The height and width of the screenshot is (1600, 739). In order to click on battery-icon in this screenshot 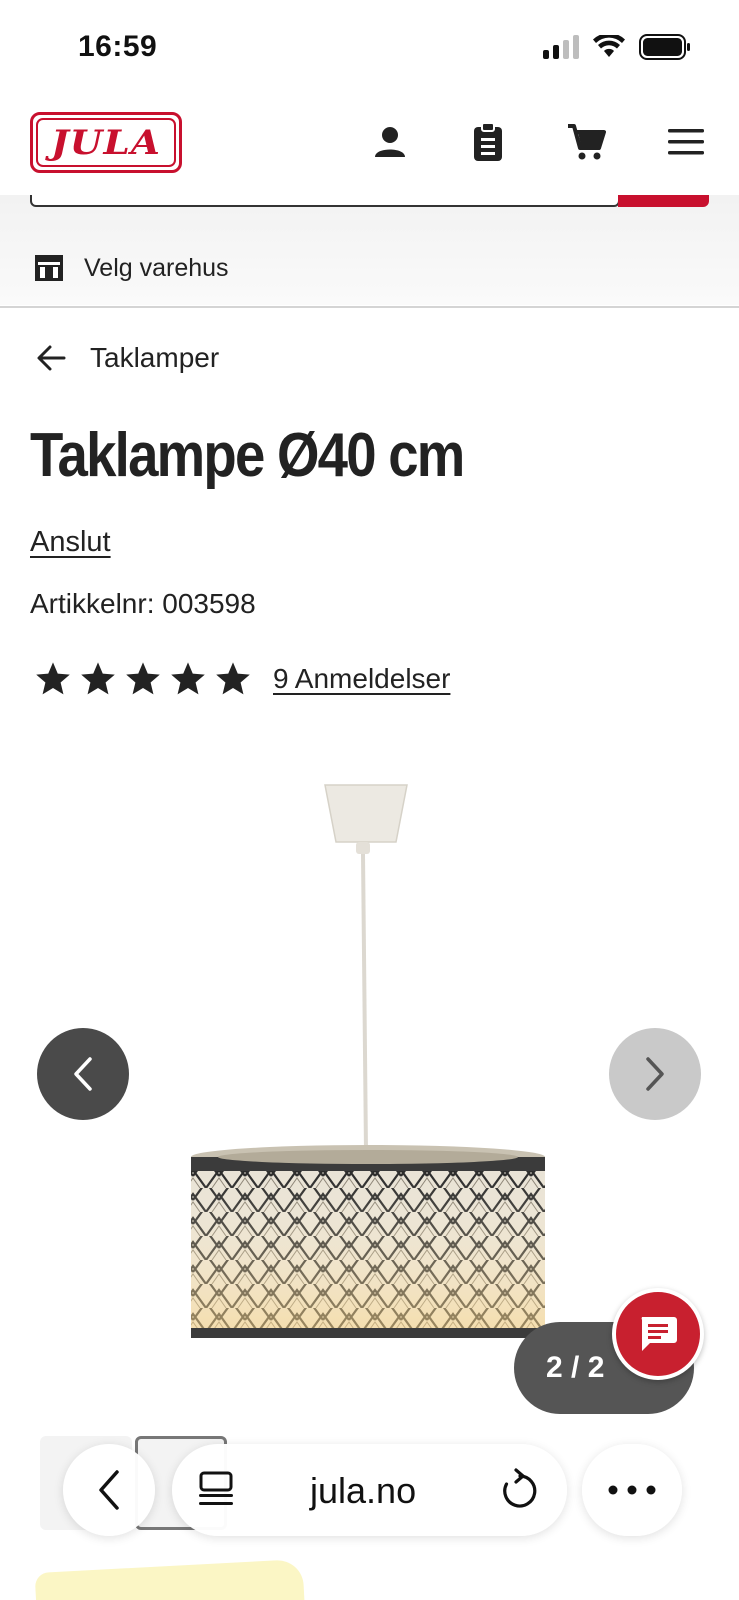, I will do `click(664, 47)`.